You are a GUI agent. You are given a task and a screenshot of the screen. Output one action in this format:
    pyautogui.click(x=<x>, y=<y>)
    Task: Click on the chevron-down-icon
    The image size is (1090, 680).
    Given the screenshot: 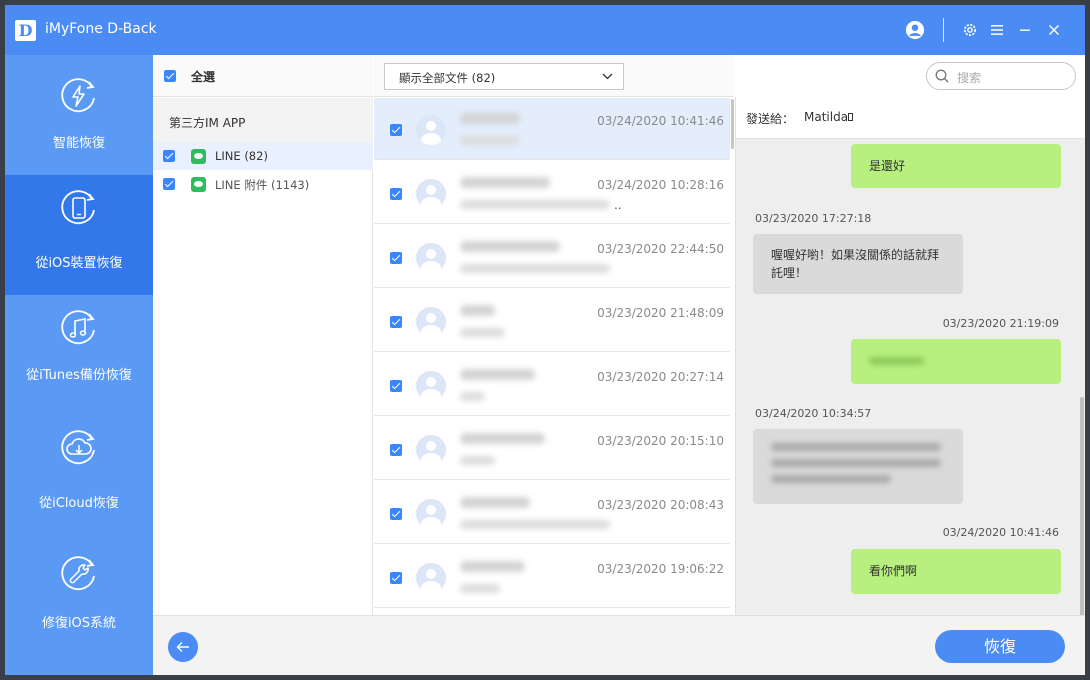 What is the action you would take?
    pyautogui.click(x=607, y=76)
    